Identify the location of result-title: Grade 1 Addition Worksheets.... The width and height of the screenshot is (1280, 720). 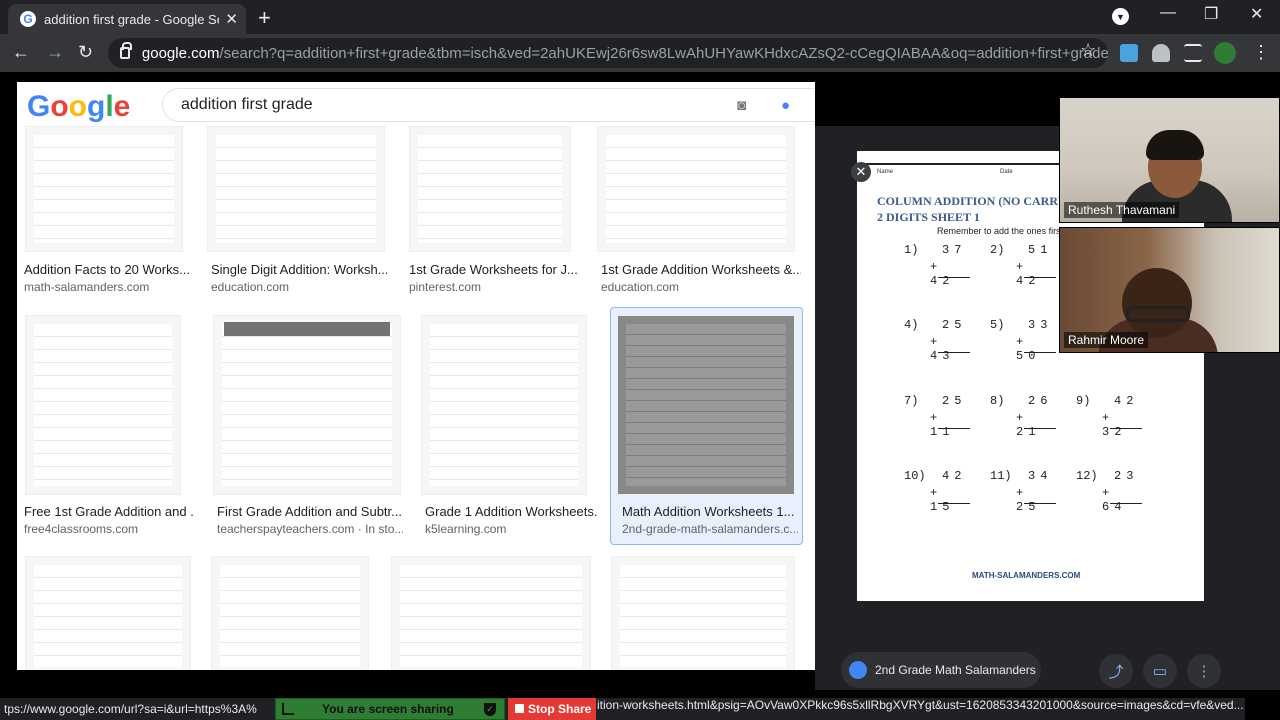
(511, 511).